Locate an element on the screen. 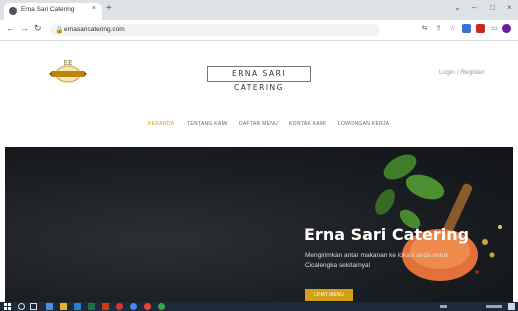  word-icon is located at coordinates (77, 306).